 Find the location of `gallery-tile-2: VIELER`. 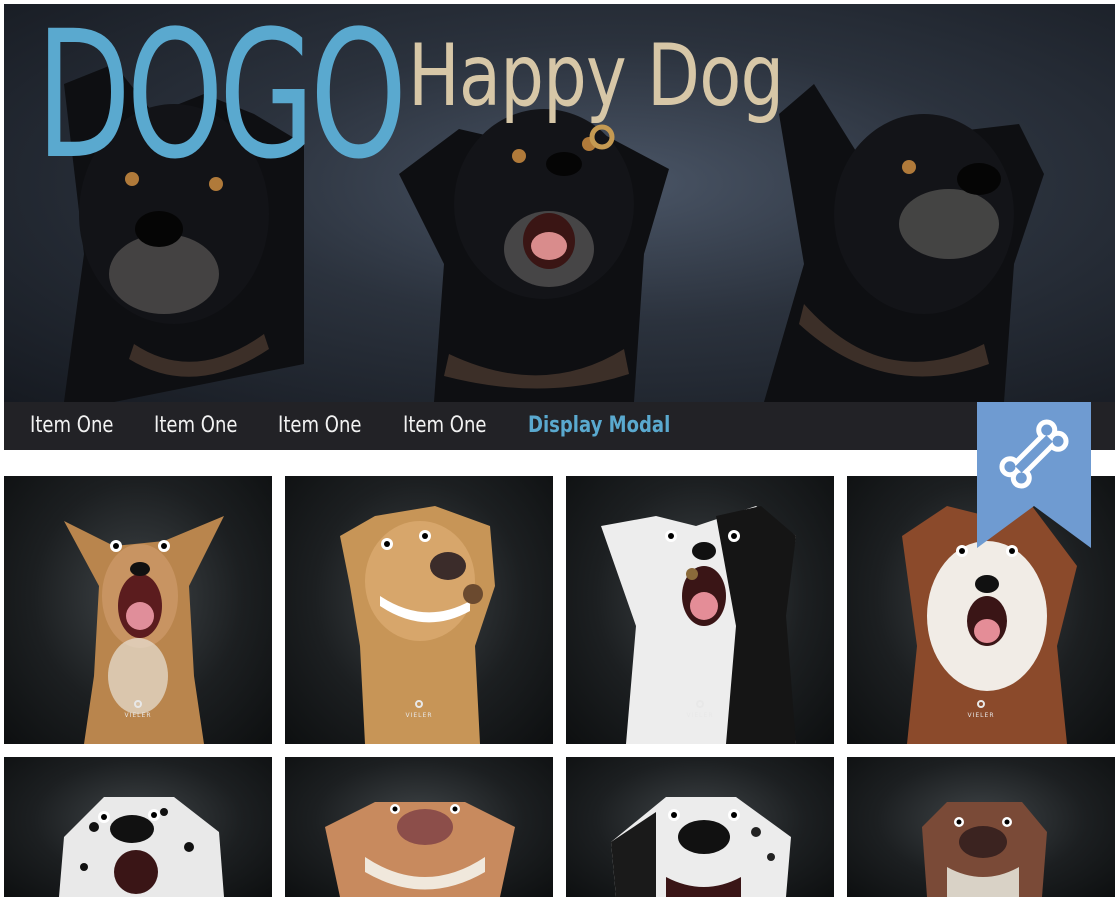

gallery-tile-2: VIELER is located at coordinates (419, 610).